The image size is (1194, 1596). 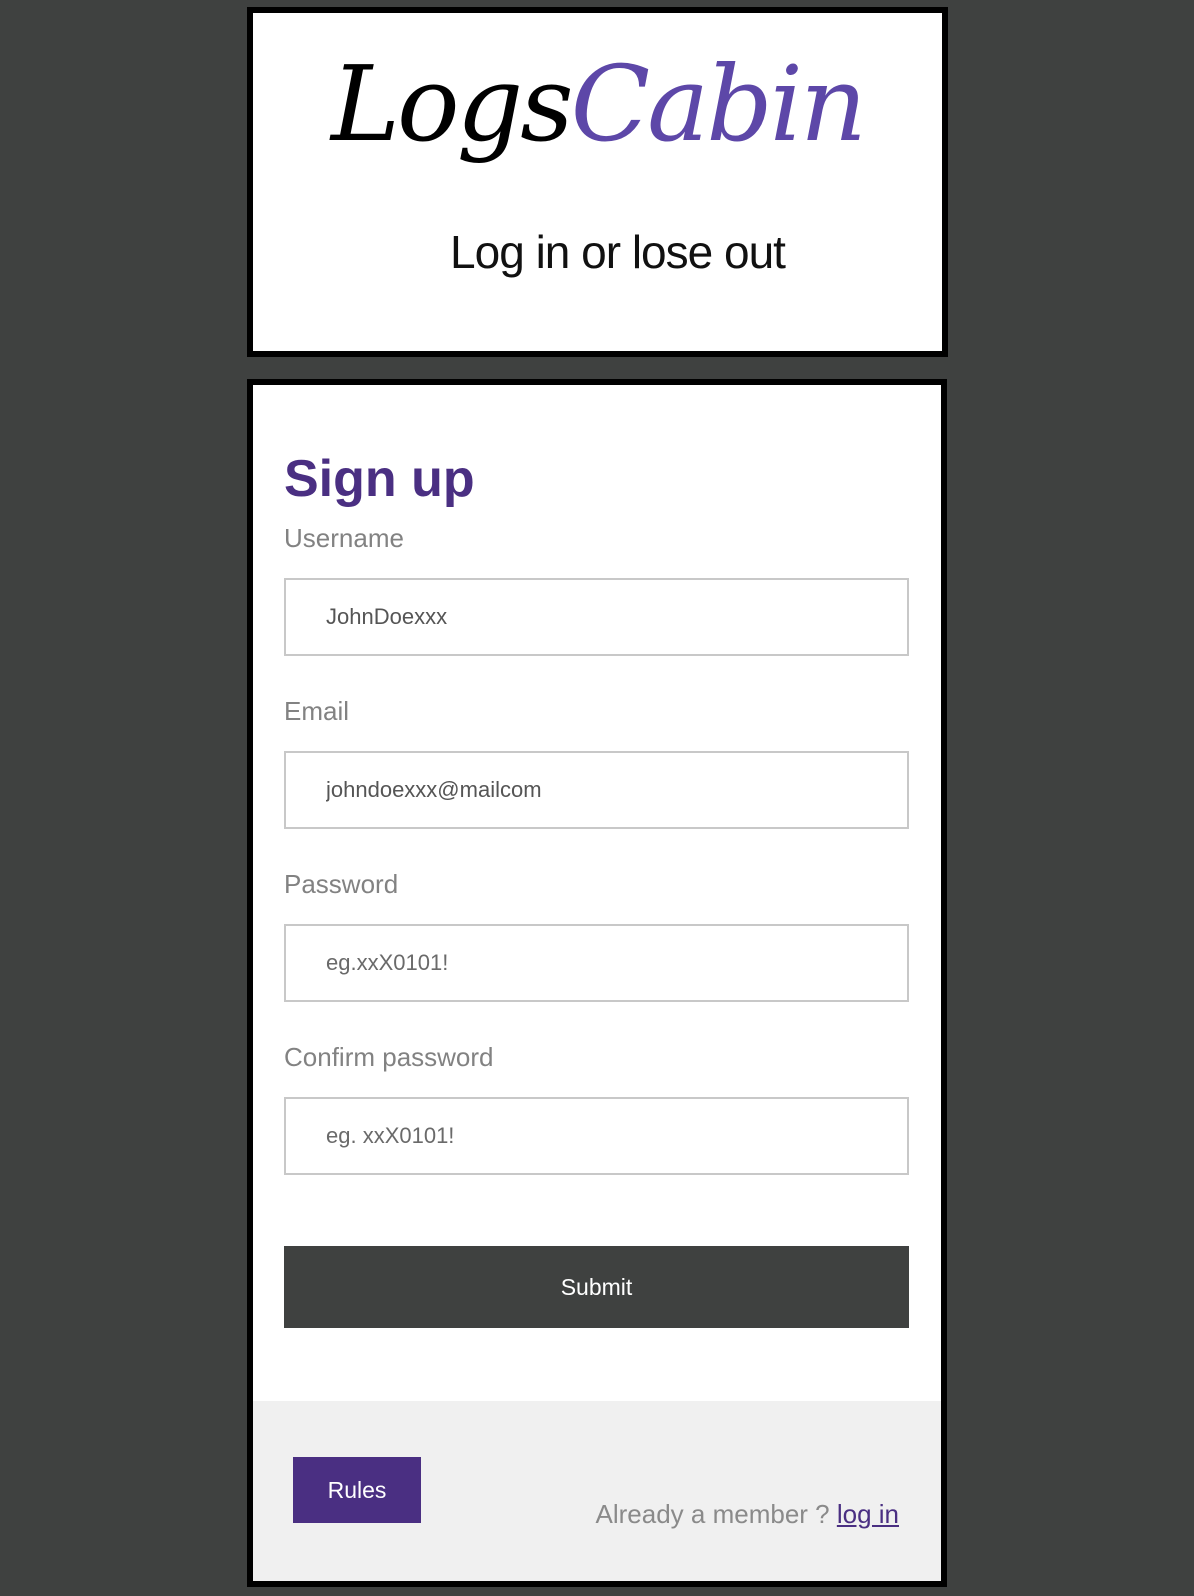 I want to click on logo-banner: LogsCabin Log in or lose out, so click(x=597, y=182).